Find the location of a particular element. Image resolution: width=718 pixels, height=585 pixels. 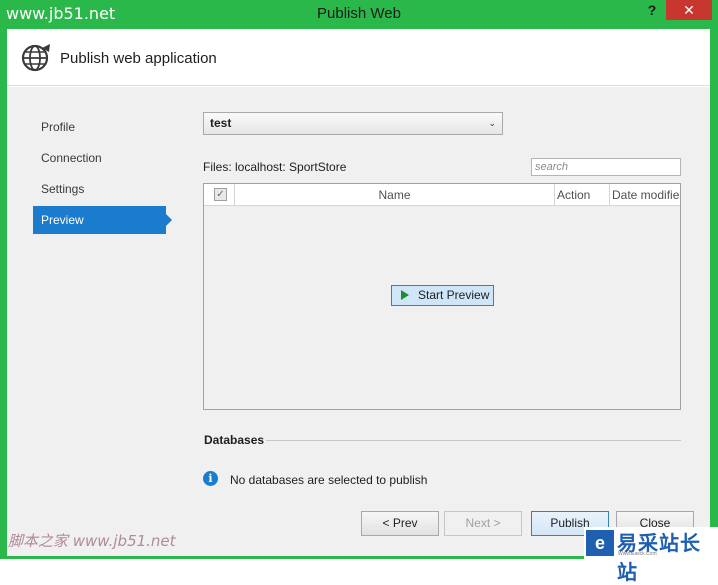

select-all-checkbox: ✓ is located at coordinates (220, 194).